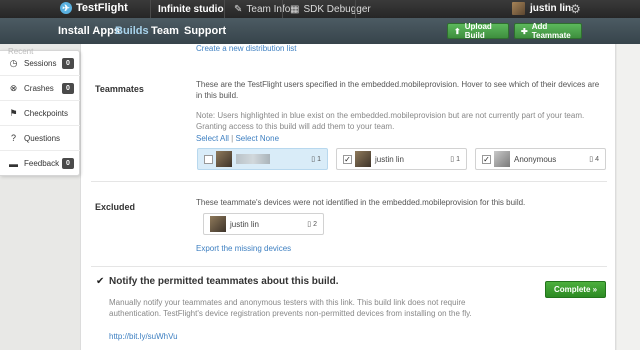 The width and height of the screenshot is (640, 350). I want to click on sidebar-item-label: Crashes, so click(39, 88).